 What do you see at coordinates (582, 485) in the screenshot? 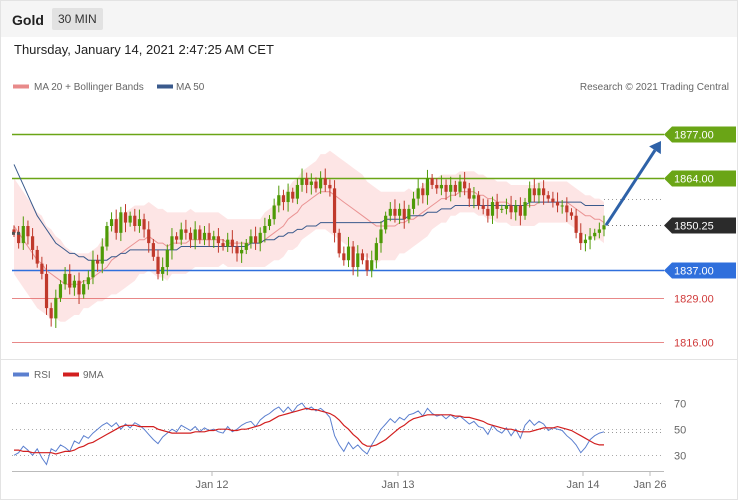
I see `x-tick-label: Jan 14` at bounding box center [582, 485].